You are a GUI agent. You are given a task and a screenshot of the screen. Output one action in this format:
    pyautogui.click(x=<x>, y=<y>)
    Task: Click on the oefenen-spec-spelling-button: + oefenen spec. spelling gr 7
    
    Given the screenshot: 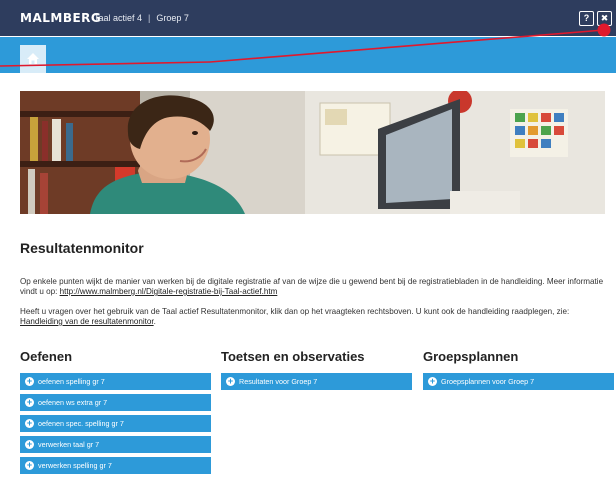 What is the action you would take?
    pyautogui.click(x=115, y=423)
    